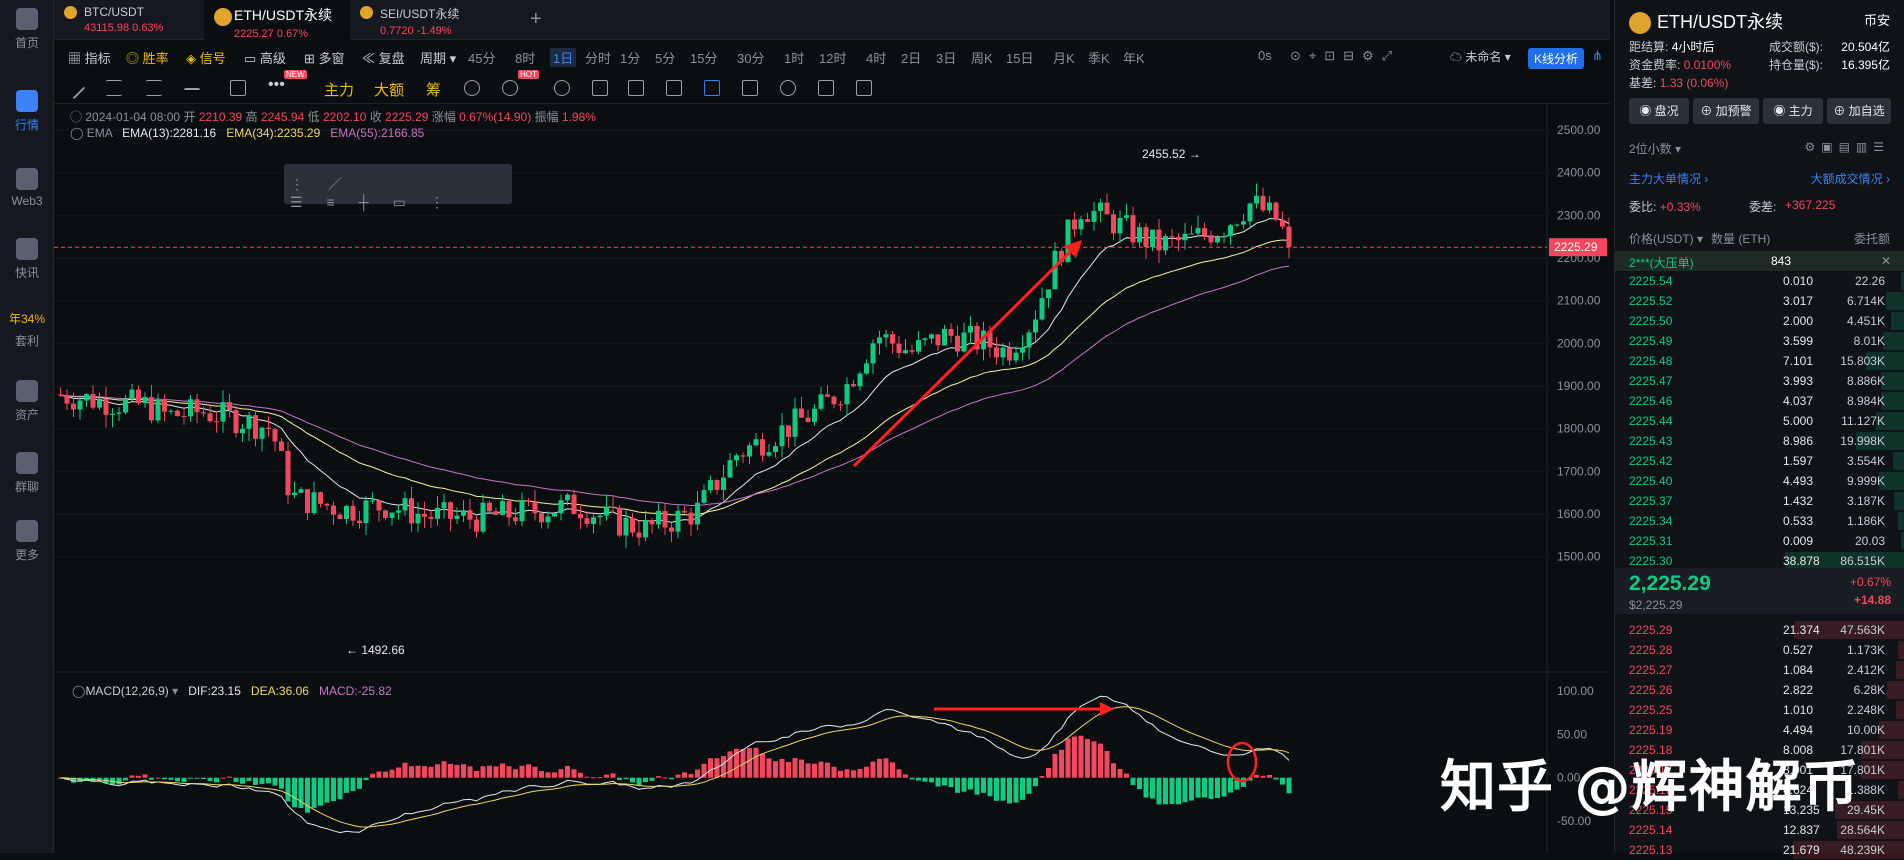 This screenshot has height=860, width=1904. What do you see at coordinates (433, 89) in the screenshot?
I see `chip-button: 筹` at bounding box center [433, 89].